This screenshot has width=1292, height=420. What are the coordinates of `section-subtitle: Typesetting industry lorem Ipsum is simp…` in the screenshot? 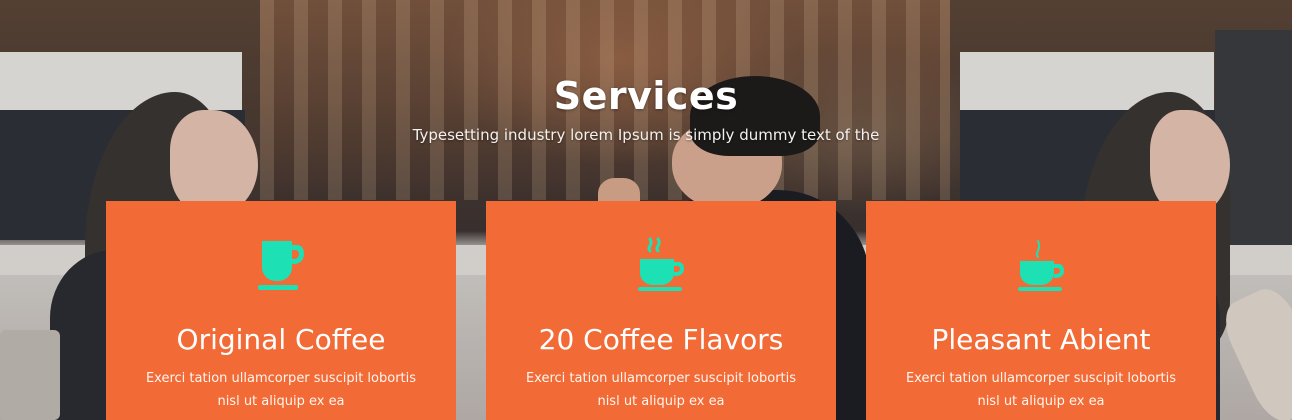 It's located at (646, 135).